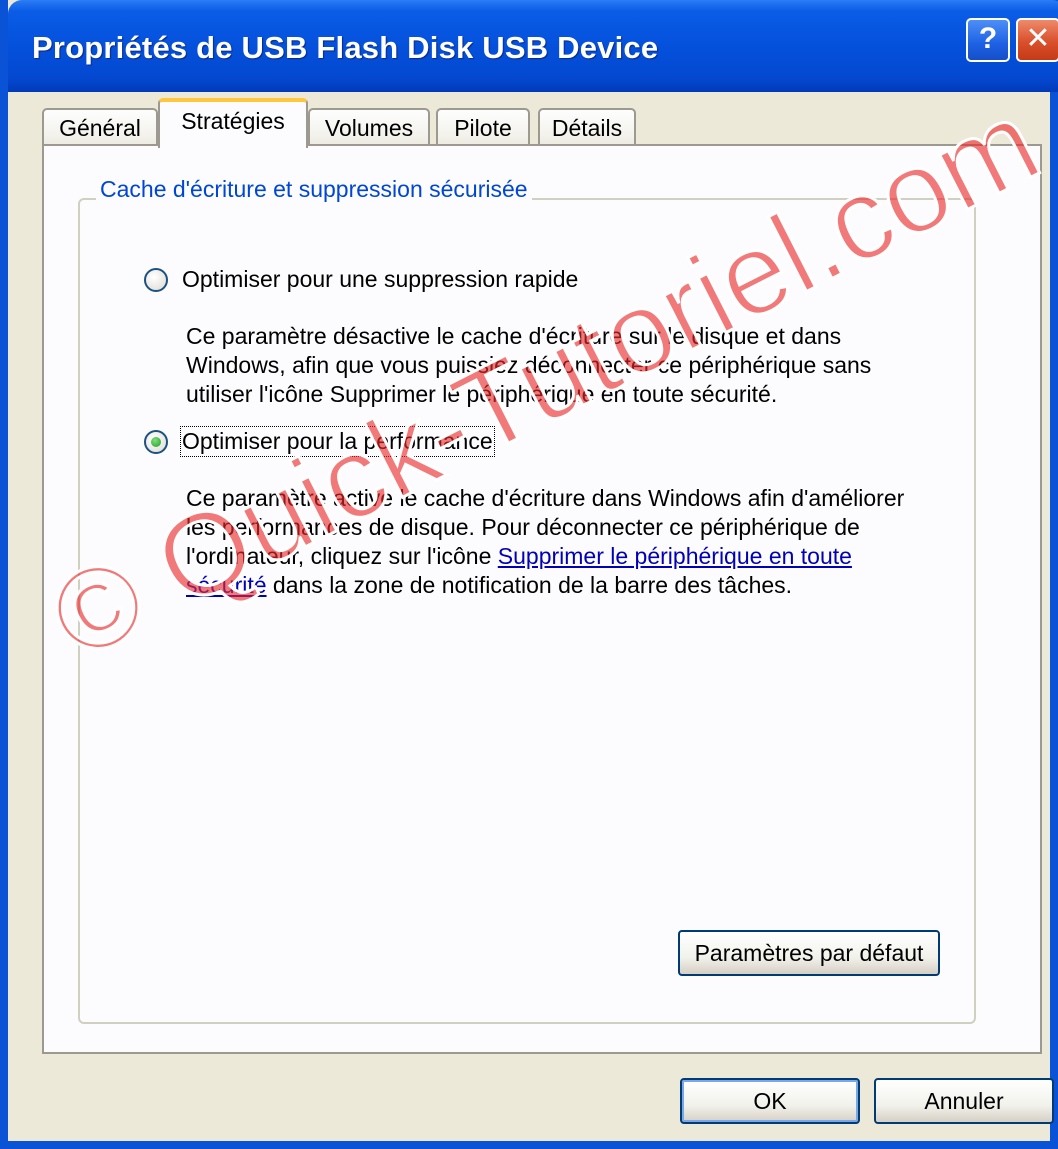  Describe the element at coordinates (380, 279) in the screenshot. I see `option-quick-removal-label: Optimiser pour une suppression rapide` at that location.